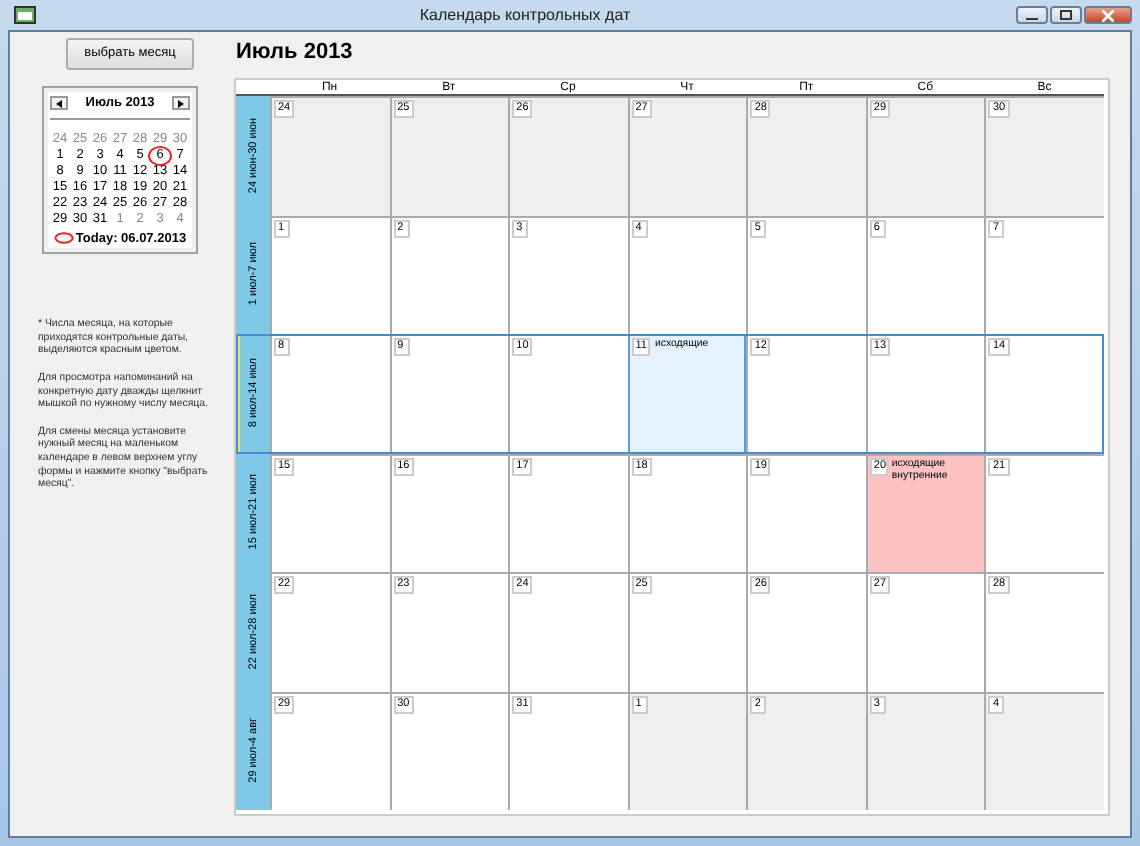 This screenshot has width=1140, height=846. What do you see at coordinates (525, 15) in the screenshot?
I see `window-title: Календарь контрольных дат` at bounding box center [525, 15].